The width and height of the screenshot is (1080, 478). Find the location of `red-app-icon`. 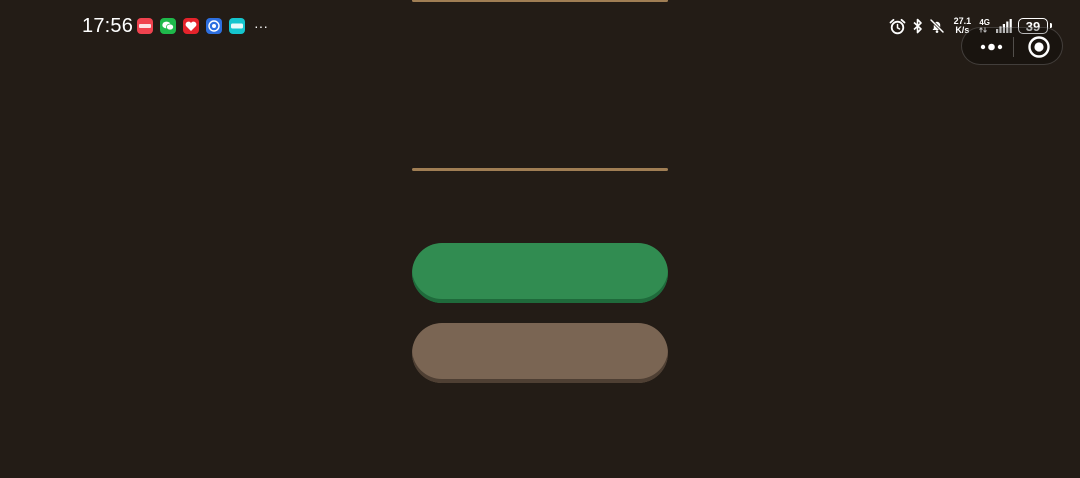

red-app-icon is located at coordinates (145, 26).